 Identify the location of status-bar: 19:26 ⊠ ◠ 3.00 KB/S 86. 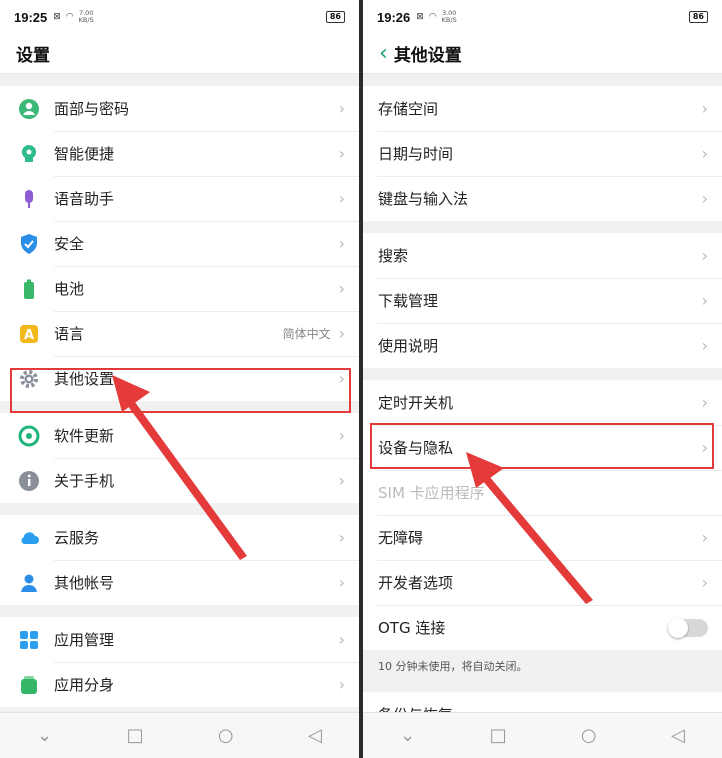
(542, 17).